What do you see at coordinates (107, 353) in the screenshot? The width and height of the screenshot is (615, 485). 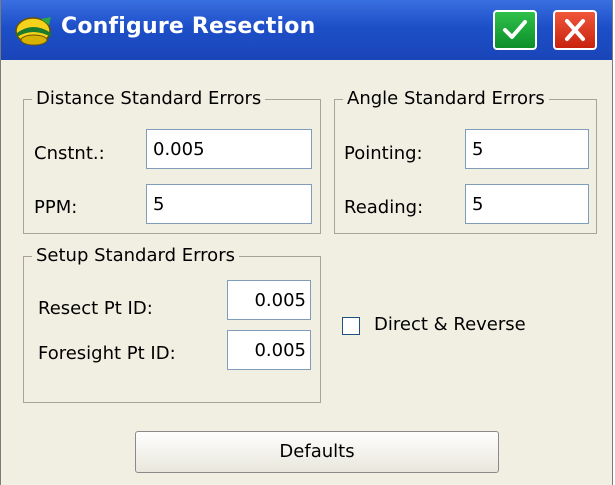 I see `foresight-pt-id-label: Foresight Pt ID:` at bounding box center [107, 353].